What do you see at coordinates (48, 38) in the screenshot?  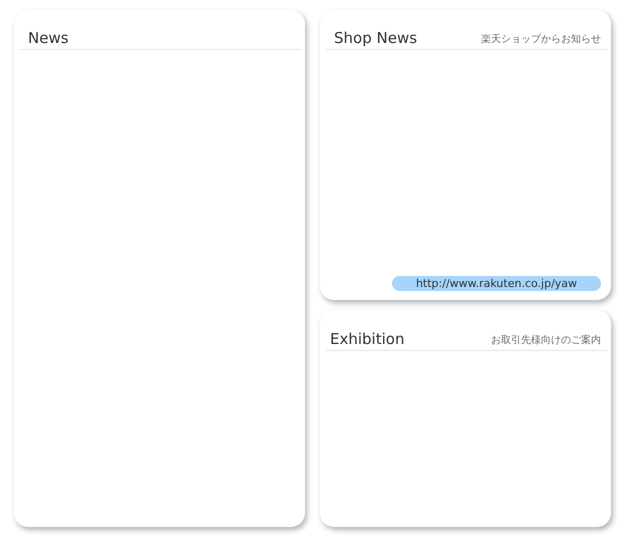 I see `panel-title: News` at bounding box center [48, 38].